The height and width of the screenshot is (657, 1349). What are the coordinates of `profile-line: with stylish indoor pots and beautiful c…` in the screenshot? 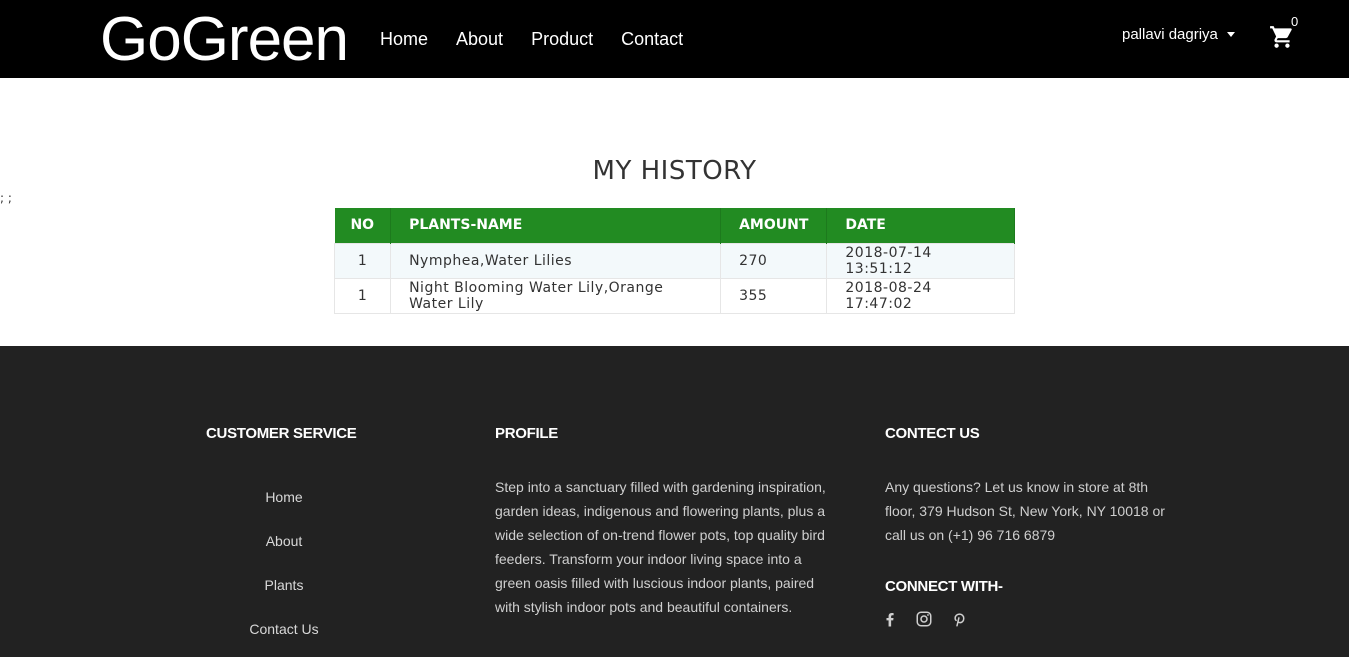 It's located at (644, 607).